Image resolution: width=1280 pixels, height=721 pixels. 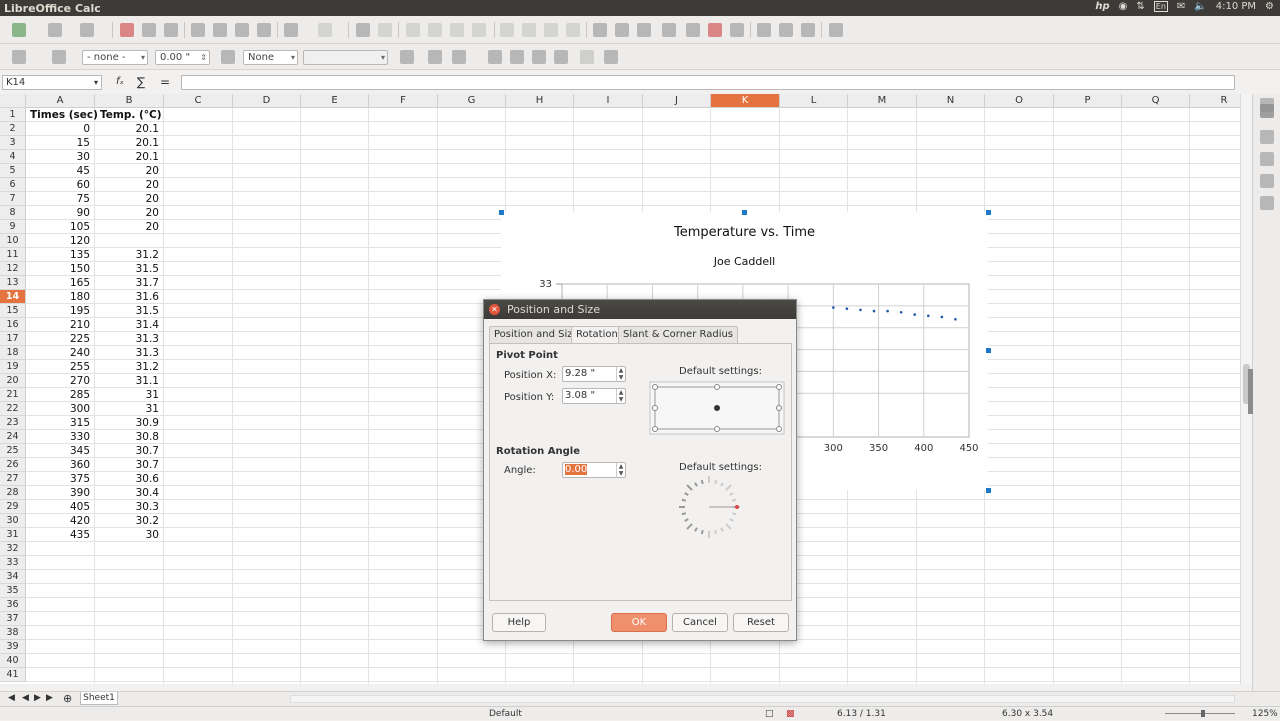 What do you see at coordinates (127, 227) in the screenshot?
I see `cell-b9: 20` at bounding box center [127, 227].